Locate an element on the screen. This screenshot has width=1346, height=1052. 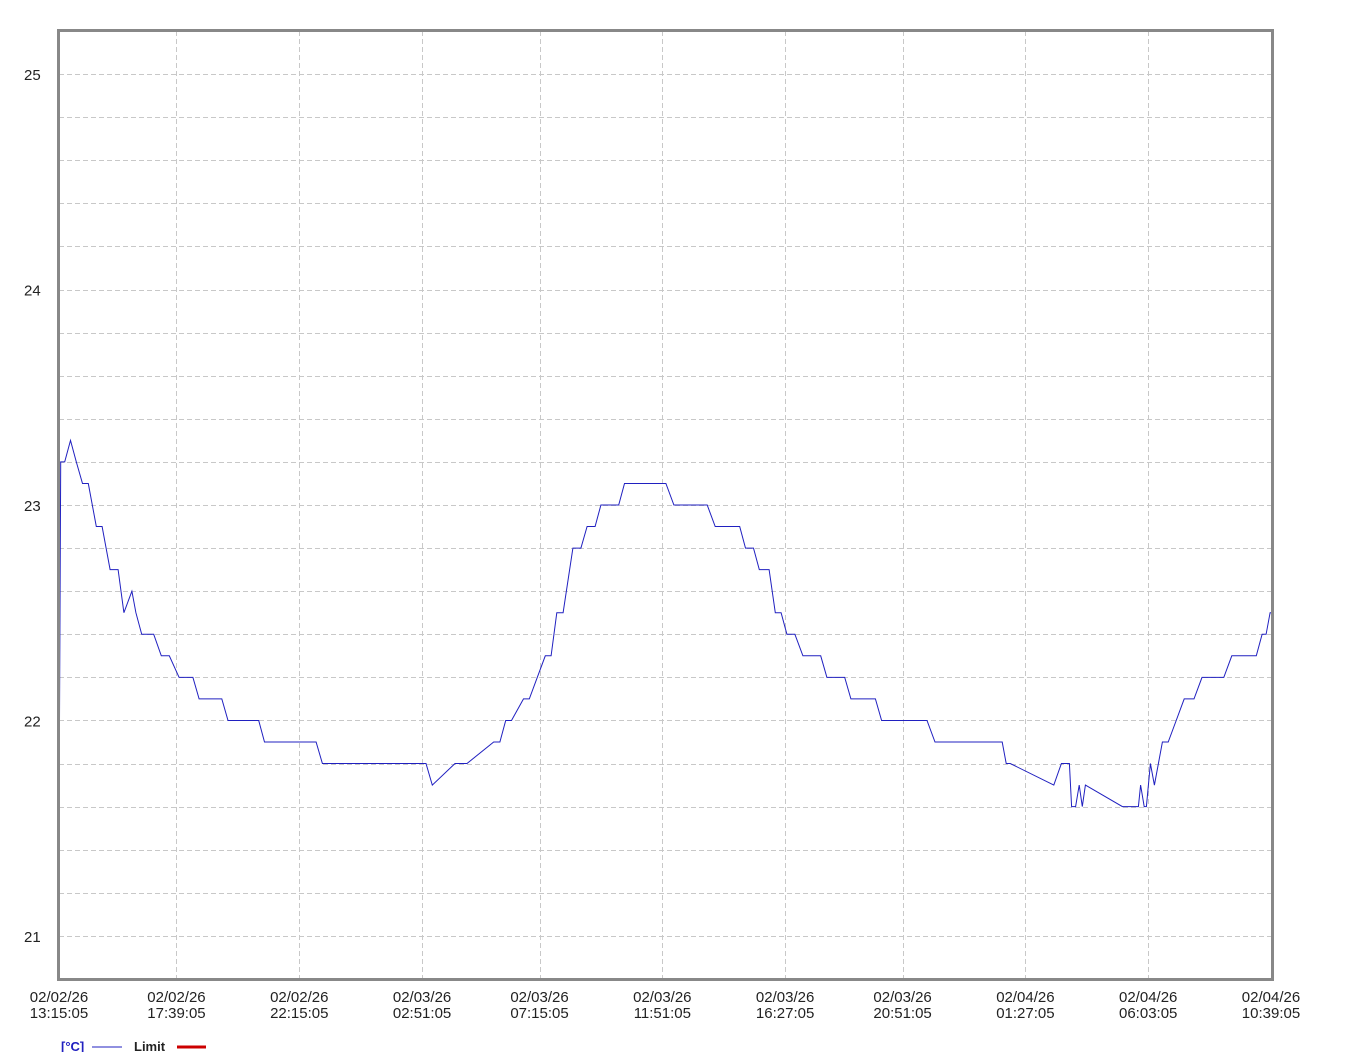
x-tick-time: 16:27:05 is located at coordinates (785, 1013).